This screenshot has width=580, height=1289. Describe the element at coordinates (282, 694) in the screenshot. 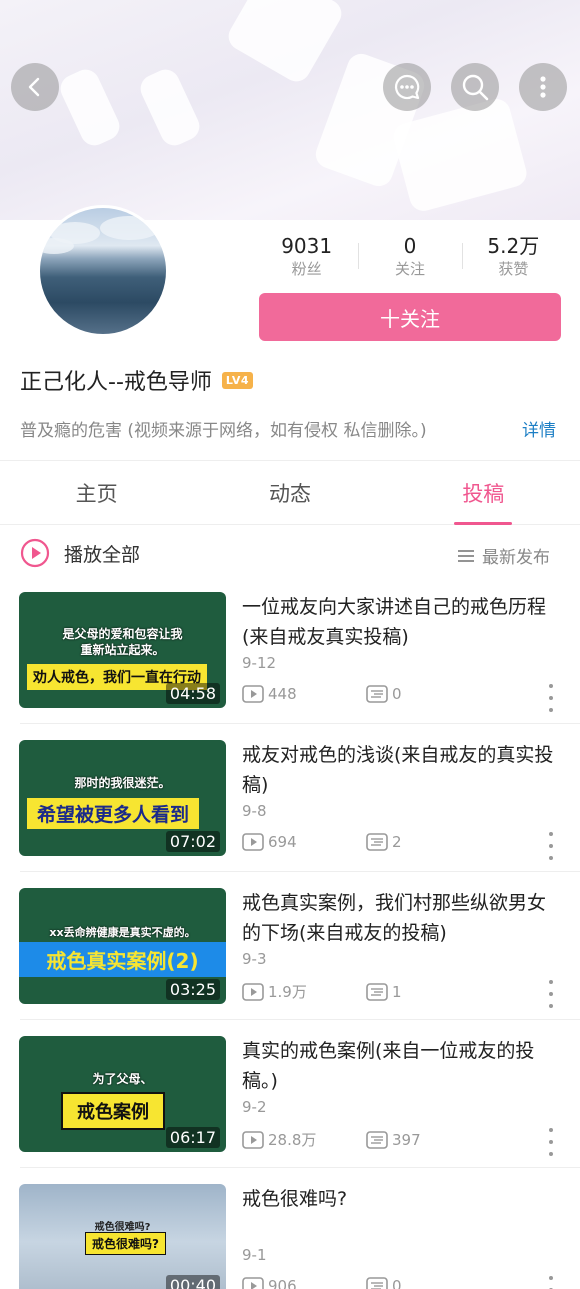

I see `view-count: 448` at that location.